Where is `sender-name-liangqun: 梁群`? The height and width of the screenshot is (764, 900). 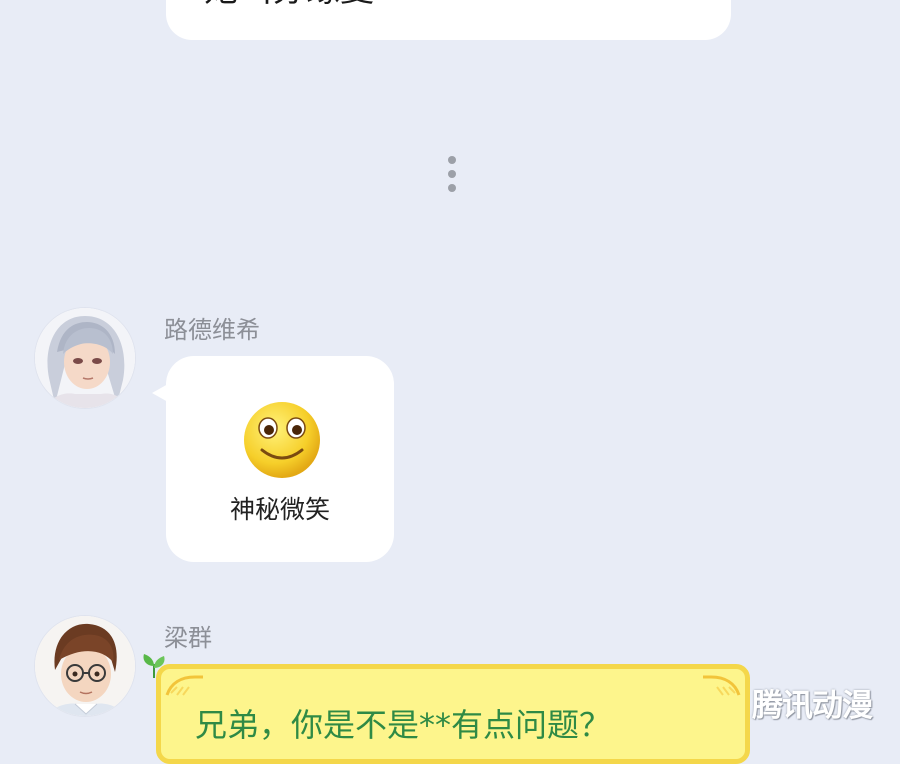
sender-name-liangqun: 梁群 is located at coordinates (188, 638).